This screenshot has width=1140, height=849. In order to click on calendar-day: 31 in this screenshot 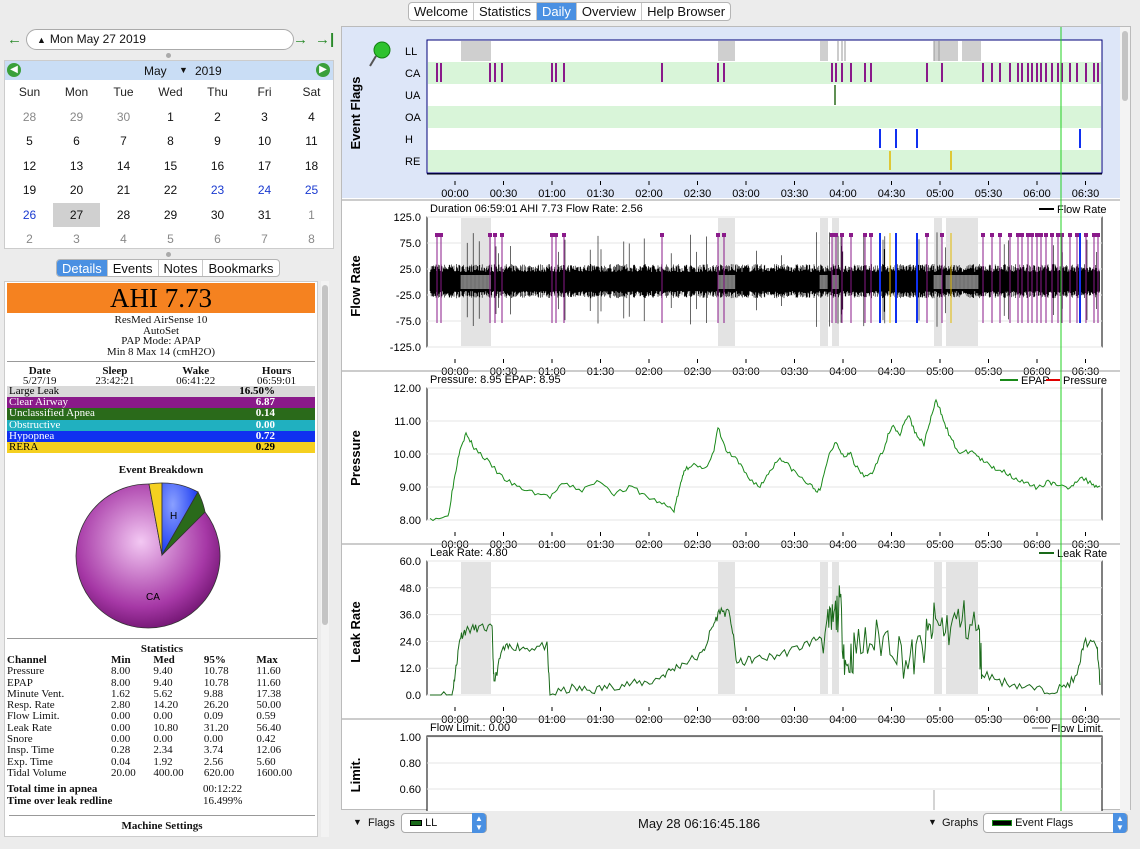, I will do `click(264, 215)`.